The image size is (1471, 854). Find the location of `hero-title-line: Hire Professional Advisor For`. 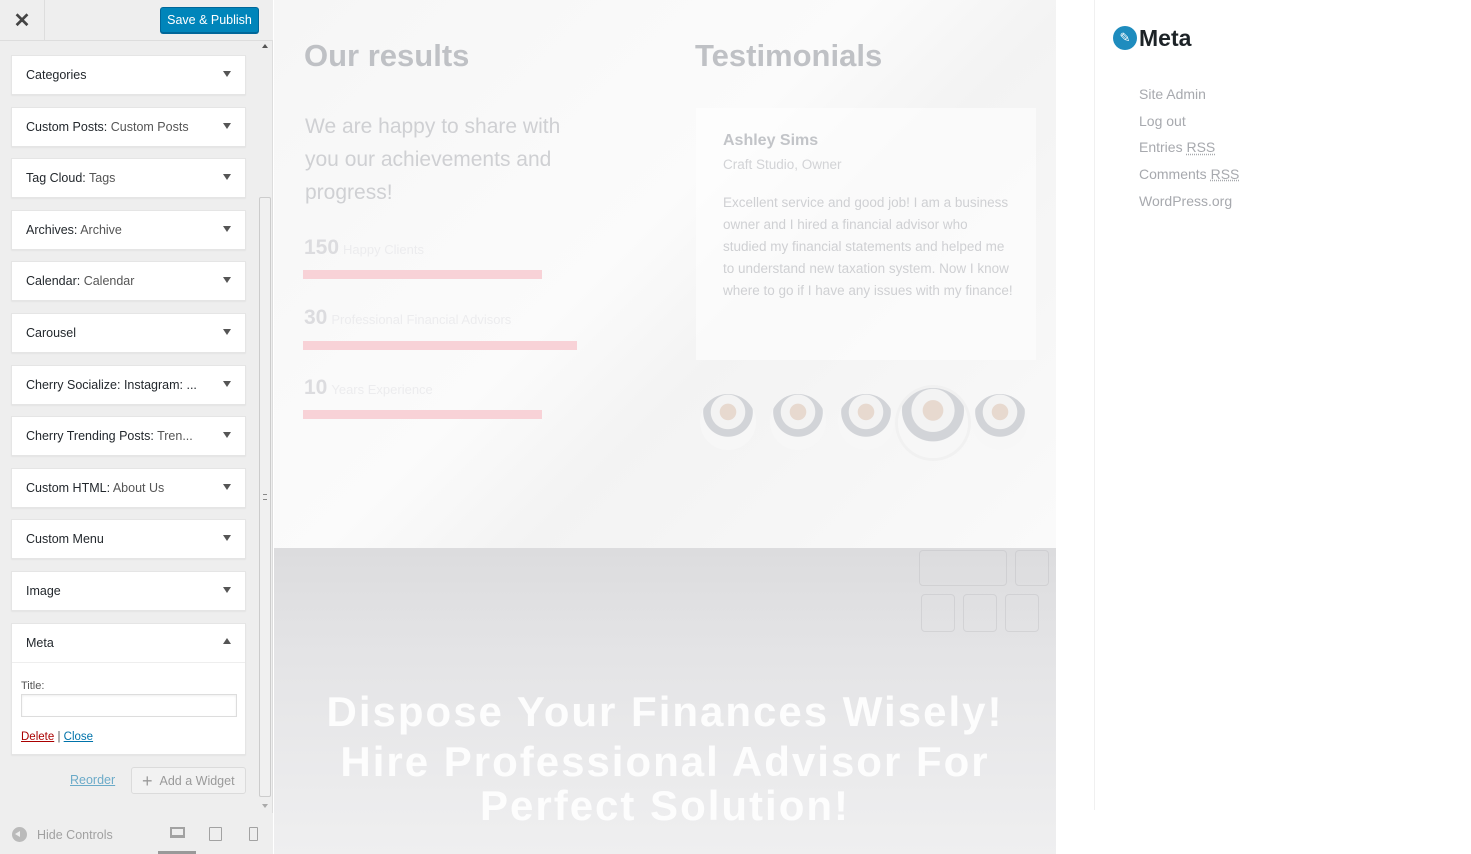

hero-title-line: Hire Professional Advisor For is located at coordinates (665, 761).